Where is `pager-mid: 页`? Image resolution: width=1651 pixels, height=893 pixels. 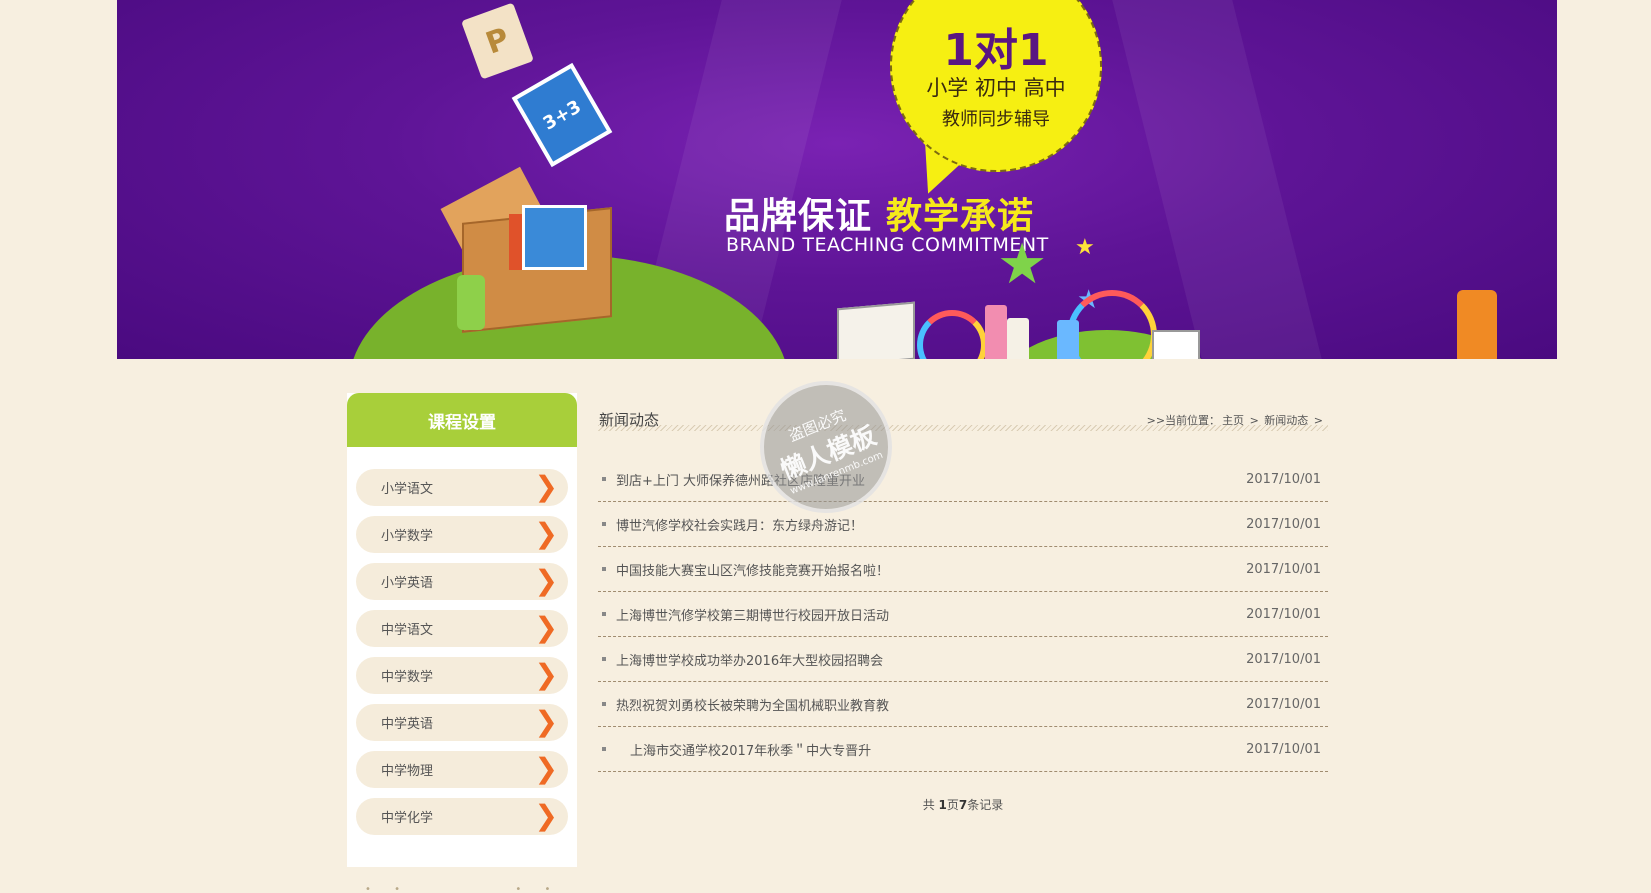 pager-mid: 页 is located at coordinates (952, 805).